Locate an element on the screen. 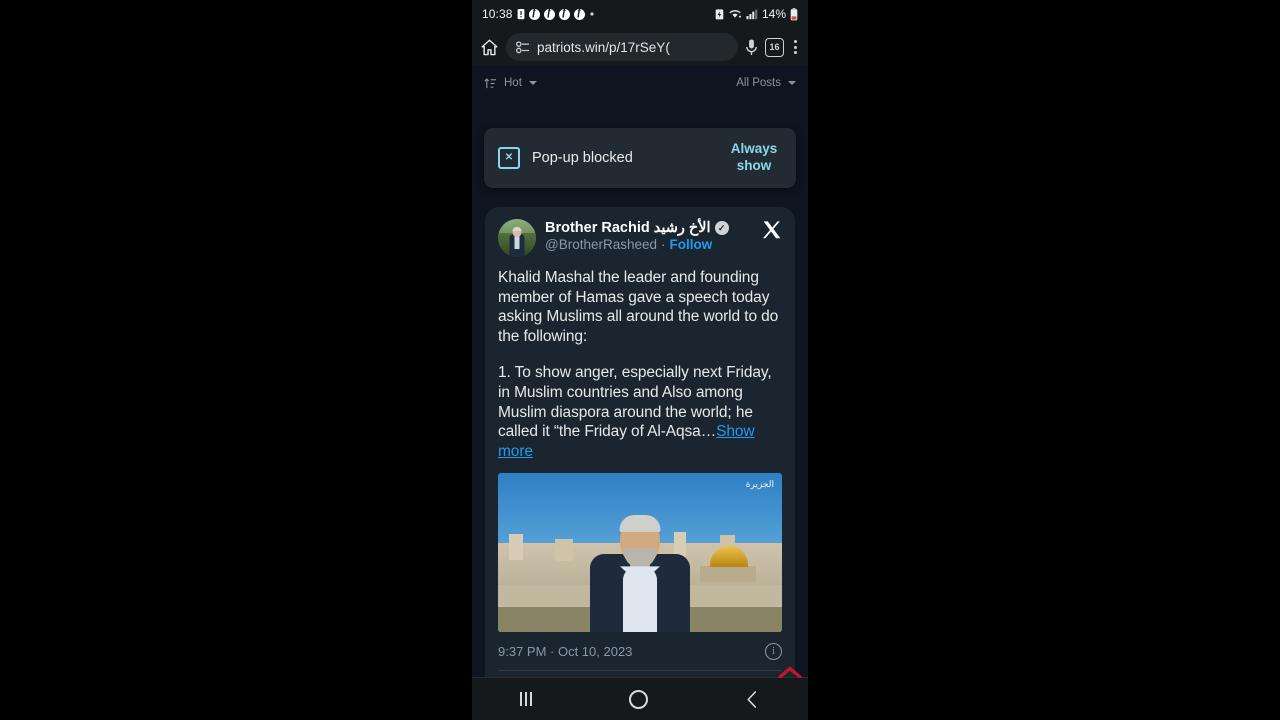 This screenshot has height=720, width=1280. filter-control: All Posts is located at coordinates (766, 83).